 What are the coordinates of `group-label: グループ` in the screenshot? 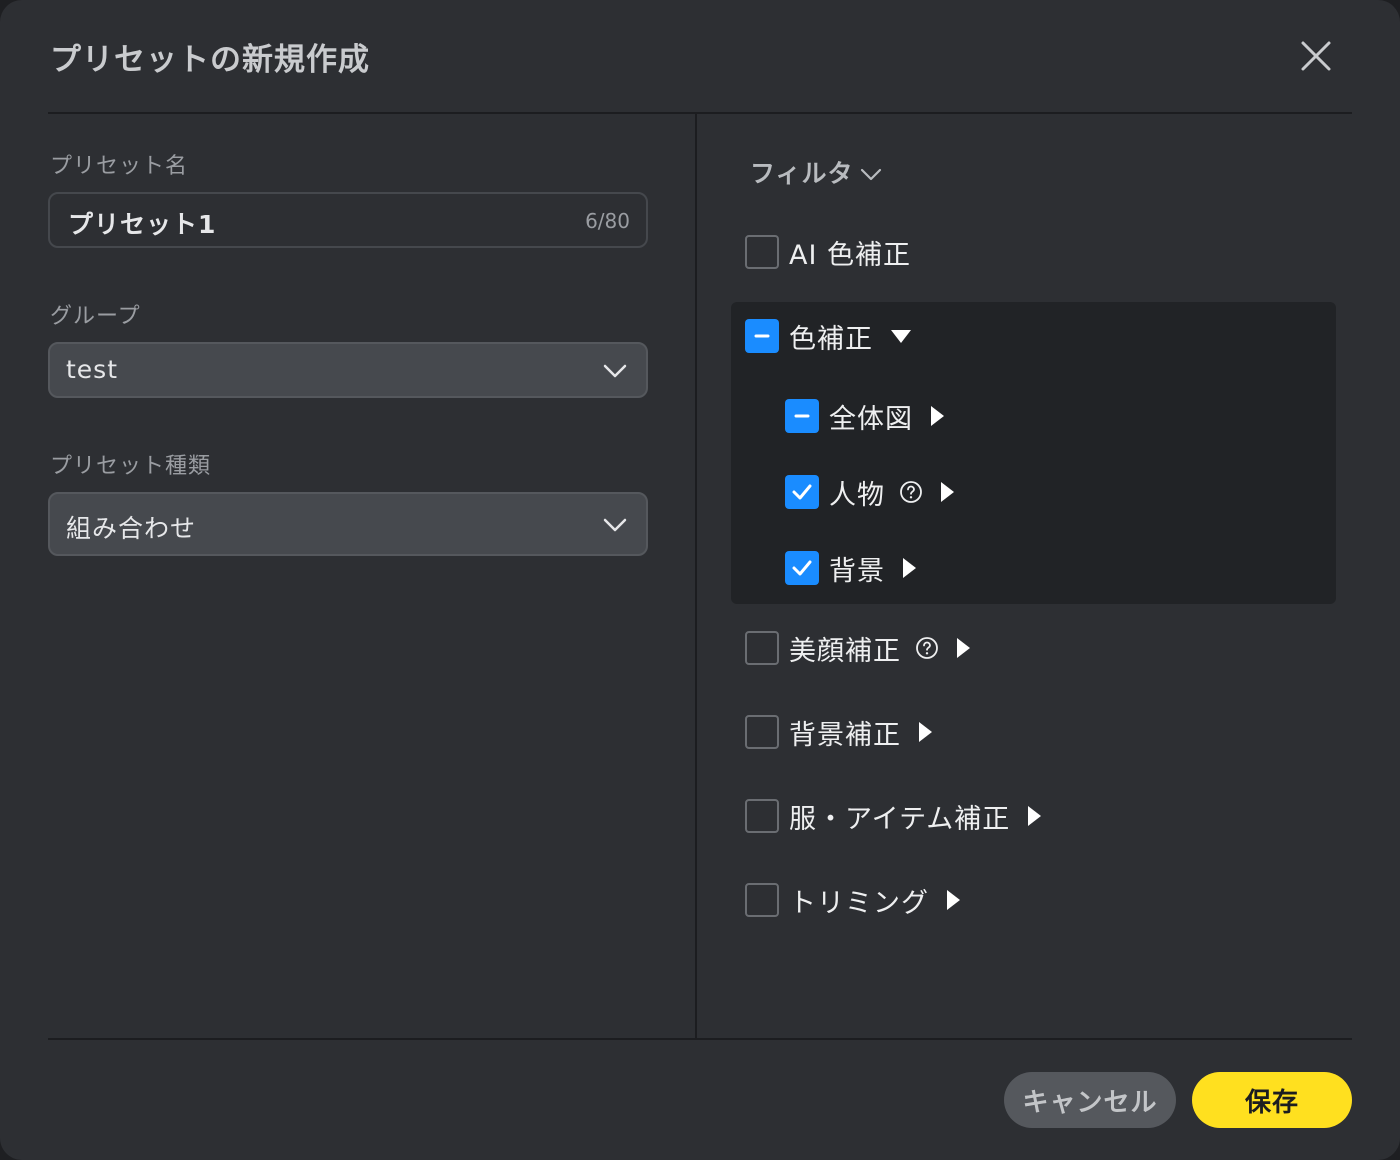 It's located at (95, 316).